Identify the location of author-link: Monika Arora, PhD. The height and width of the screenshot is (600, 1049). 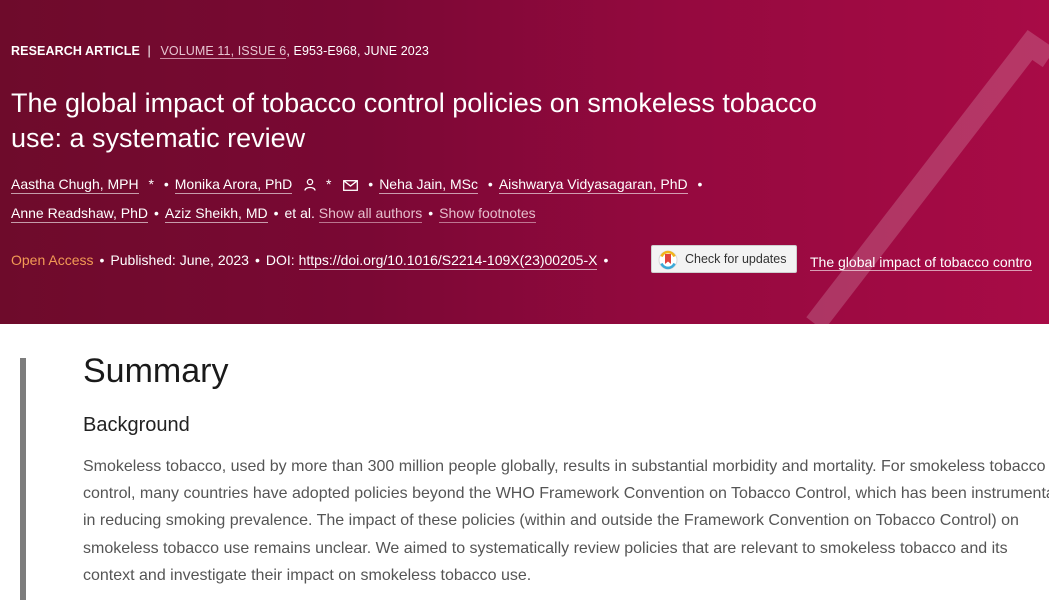
(233, 185).